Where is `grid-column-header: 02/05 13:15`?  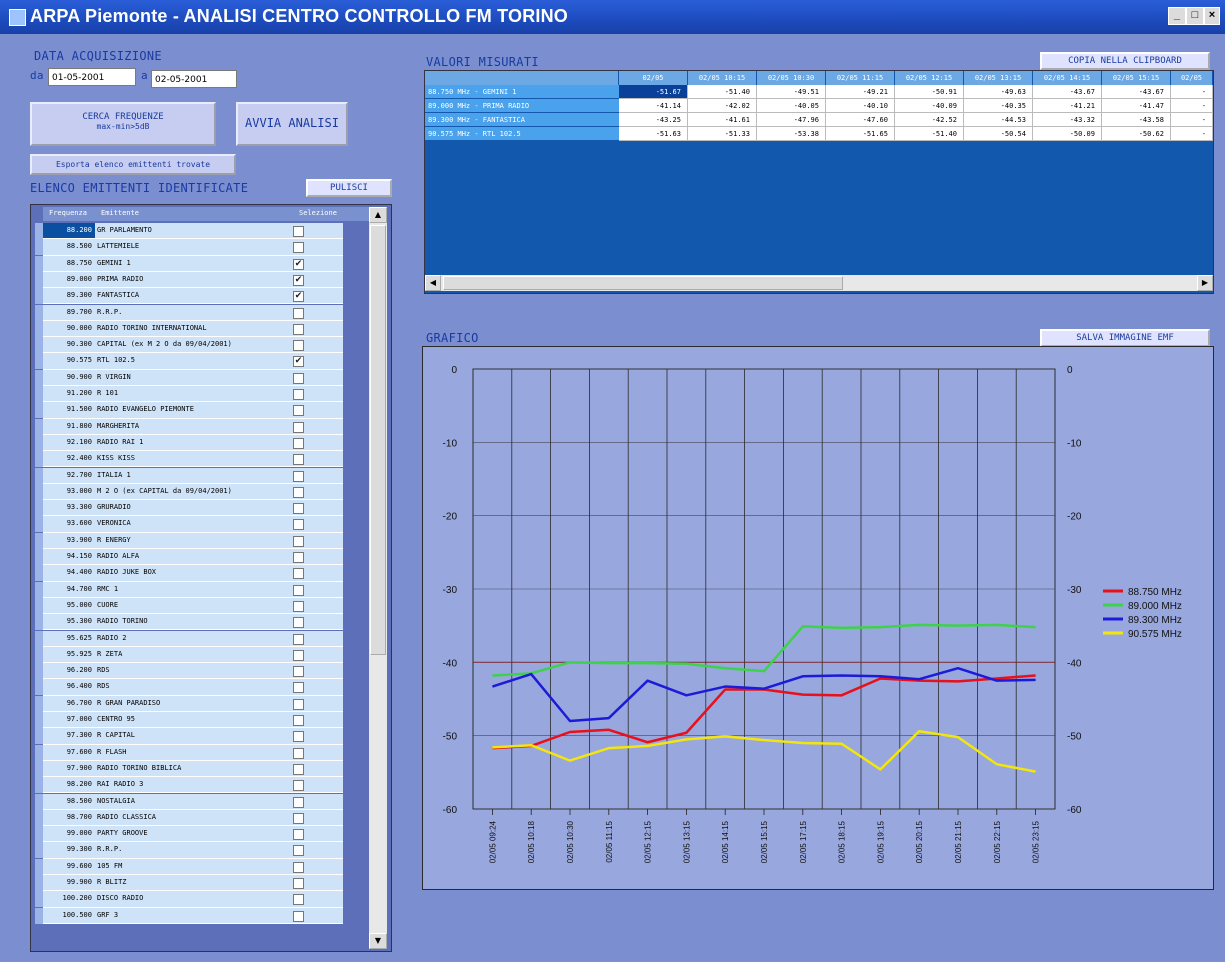 grid-column-header: 02/05 13:15 is located at coordinates (998, 78).